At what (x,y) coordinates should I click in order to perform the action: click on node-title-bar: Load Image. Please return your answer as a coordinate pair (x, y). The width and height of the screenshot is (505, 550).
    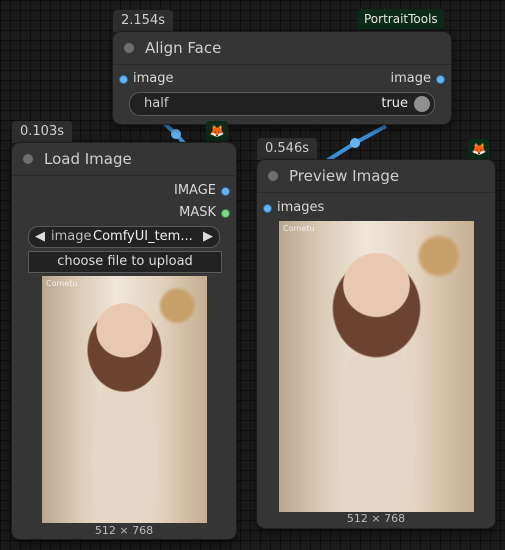
    Looking at the image, I should click on (124, 159).